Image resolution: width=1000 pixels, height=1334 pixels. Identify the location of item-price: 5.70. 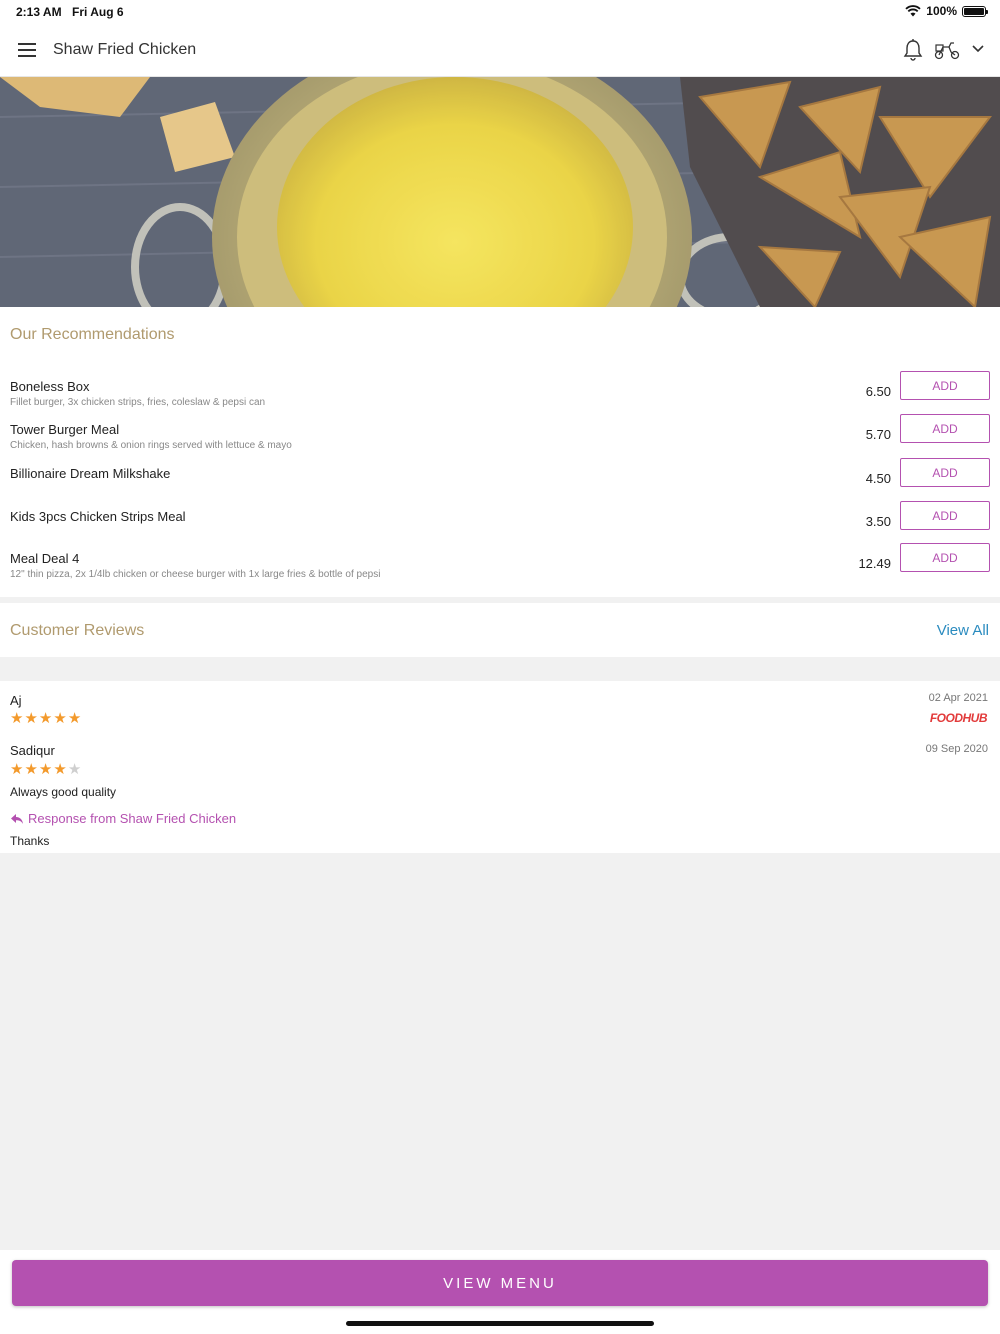
(878, 434).